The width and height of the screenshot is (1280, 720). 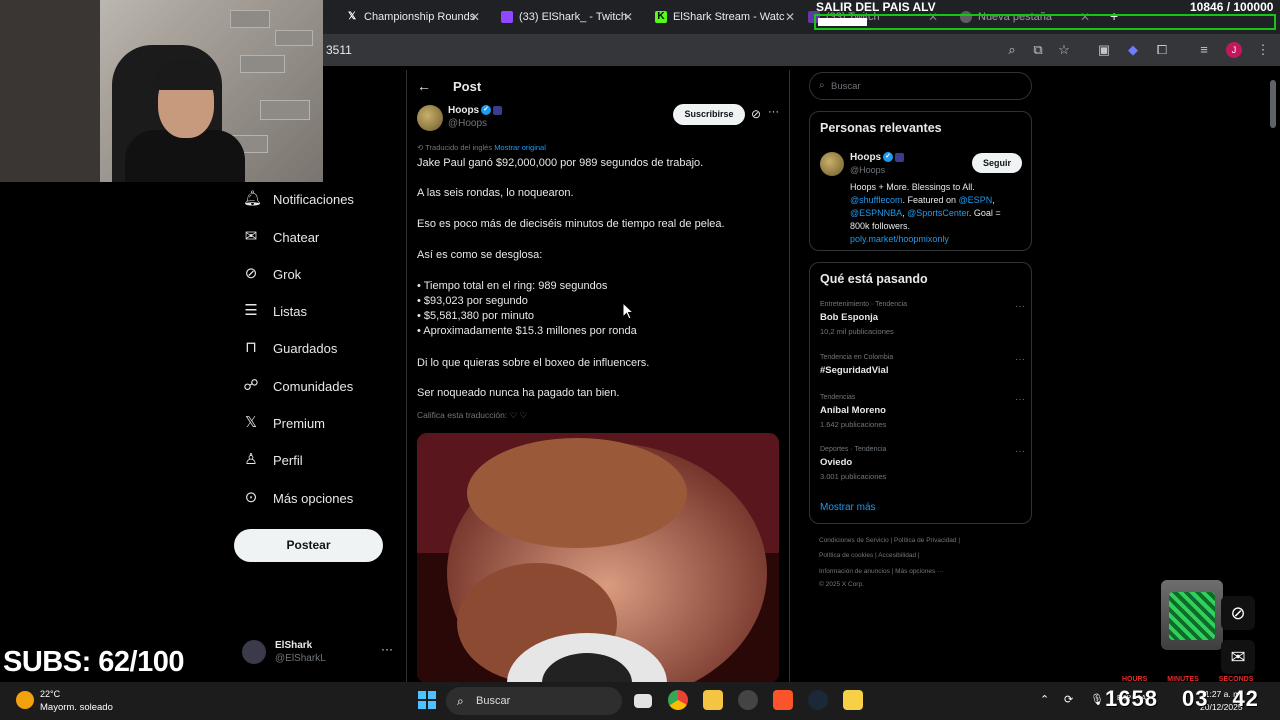 I want to click on subscribe-button: Suscribirse, so click(x=709, y=114).